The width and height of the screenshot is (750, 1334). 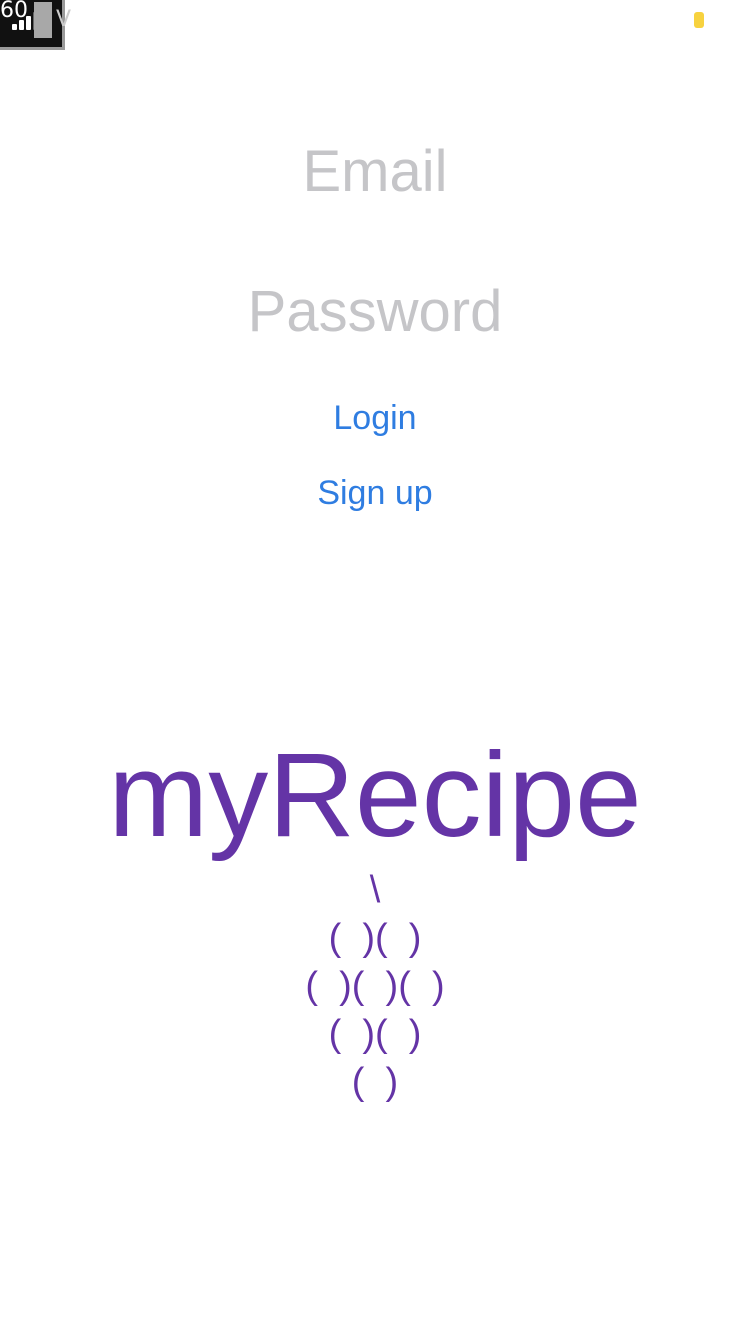 I want to click on sign-up-button: Sign up, so click(x=375, y=493).